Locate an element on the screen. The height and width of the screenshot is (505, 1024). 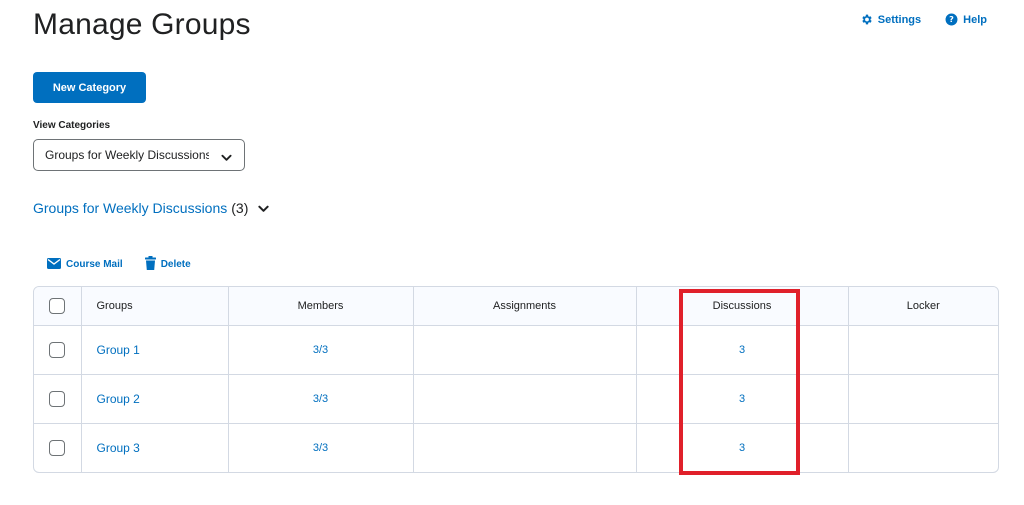
category-select: Groups for Weekly Discussions is located at coordinates (139, 155).